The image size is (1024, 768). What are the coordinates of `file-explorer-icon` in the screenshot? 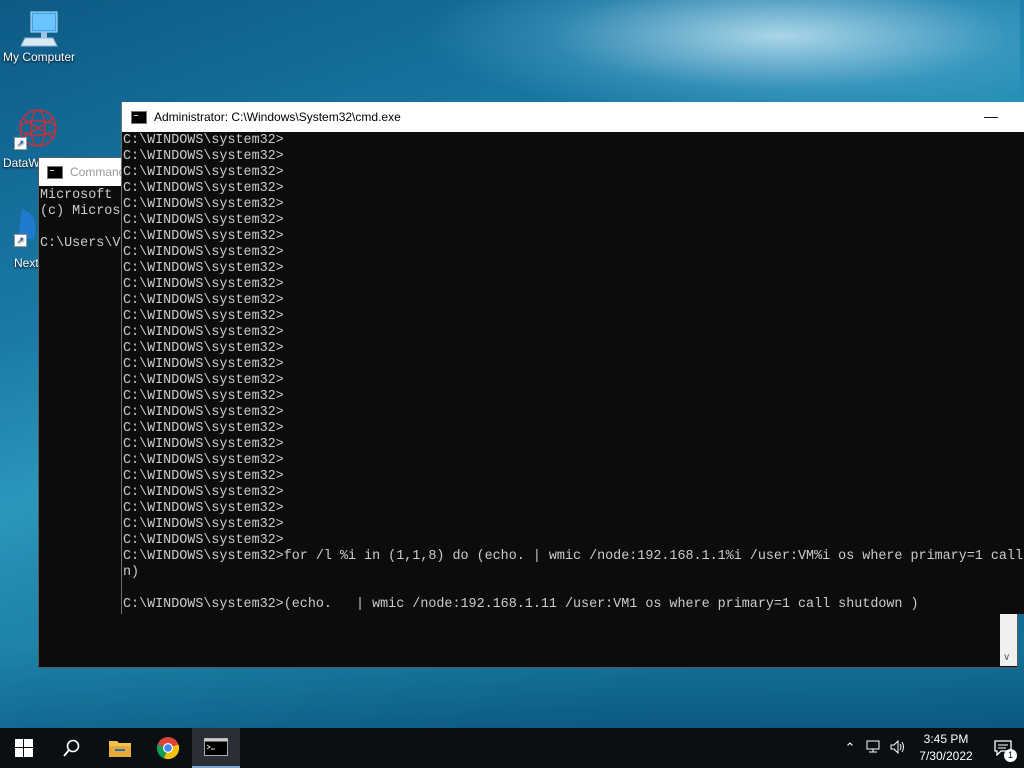 It's located at (120, 749).